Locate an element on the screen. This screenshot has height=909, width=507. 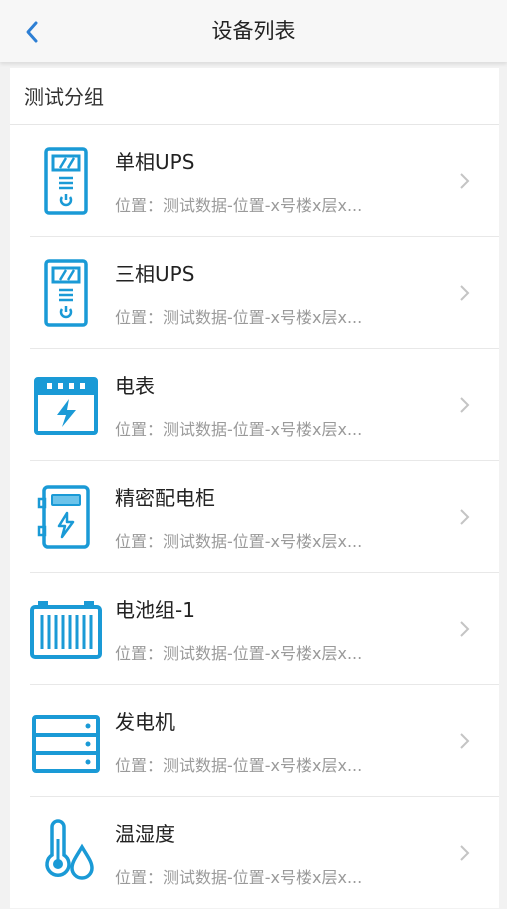
device-name: 三相UPS is located at coordinates (155, 274).